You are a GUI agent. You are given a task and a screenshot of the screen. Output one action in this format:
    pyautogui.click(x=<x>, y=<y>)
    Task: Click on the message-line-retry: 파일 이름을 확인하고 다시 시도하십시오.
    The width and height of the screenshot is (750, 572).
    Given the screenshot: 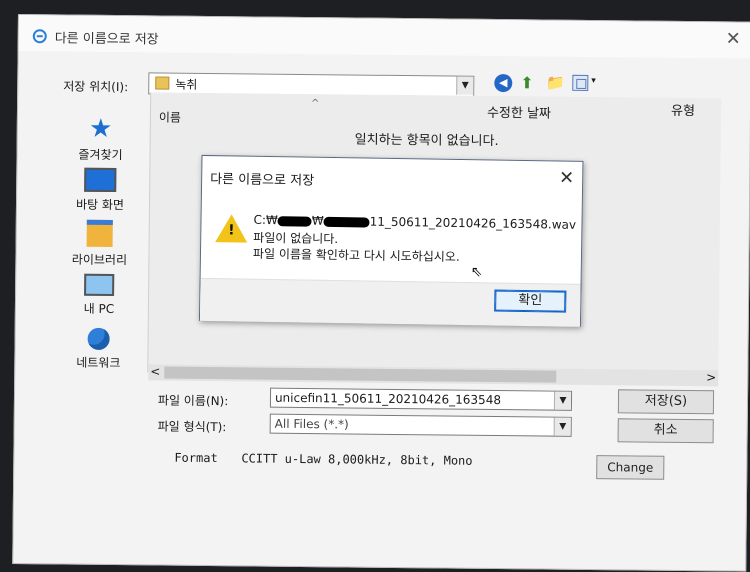 What is the action you would take?
    pyautogui.click(x=356, y=255)
    